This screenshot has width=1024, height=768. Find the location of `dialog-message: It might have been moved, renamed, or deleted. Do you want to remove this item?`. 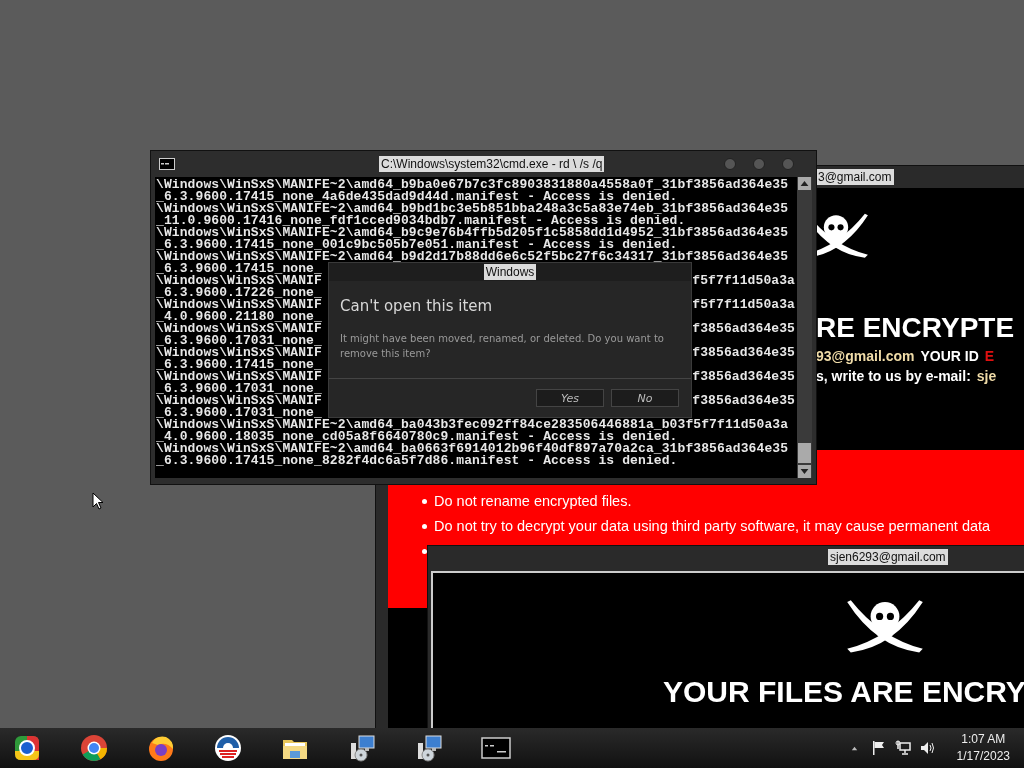

dialog-message: It might have been moved, renamed, or deleted. Do you want to remove this item? is located at coordinates (502, 346).